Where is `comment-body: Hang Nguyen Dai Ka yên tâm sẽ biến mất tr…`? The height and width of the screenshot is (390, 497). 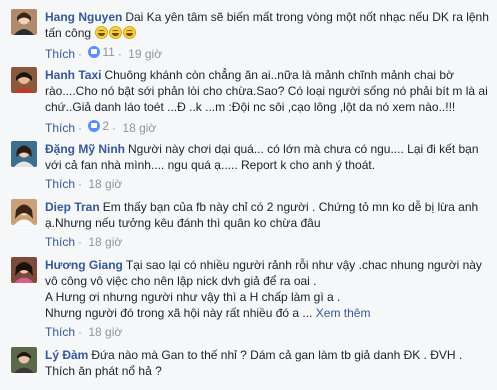
comment-body: Hang Nguyen Dai Ka yên tâm sẽ biến mất tr… is located at coordinates (268, 25).